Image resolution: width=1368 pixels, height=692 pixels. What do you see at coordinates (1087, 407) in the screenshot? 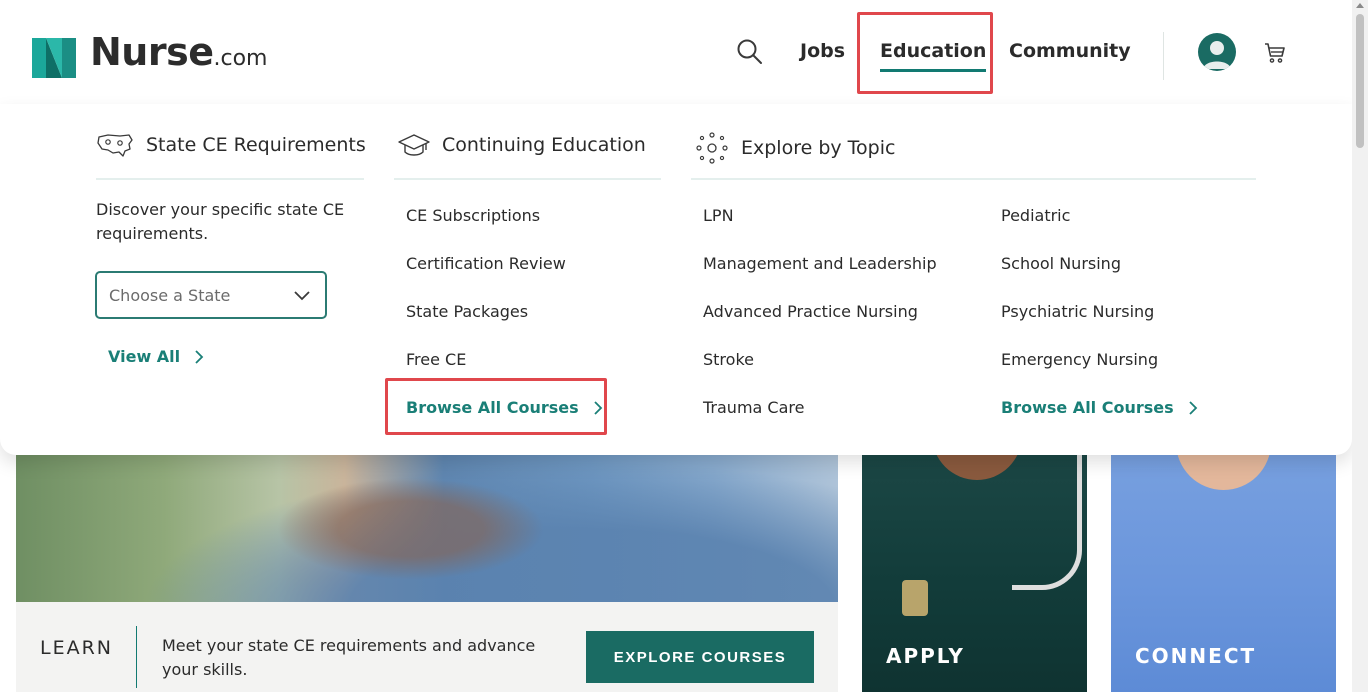
I see `topic-browse-all-label: Browse All Courses` at bounding box center [1087, 407].